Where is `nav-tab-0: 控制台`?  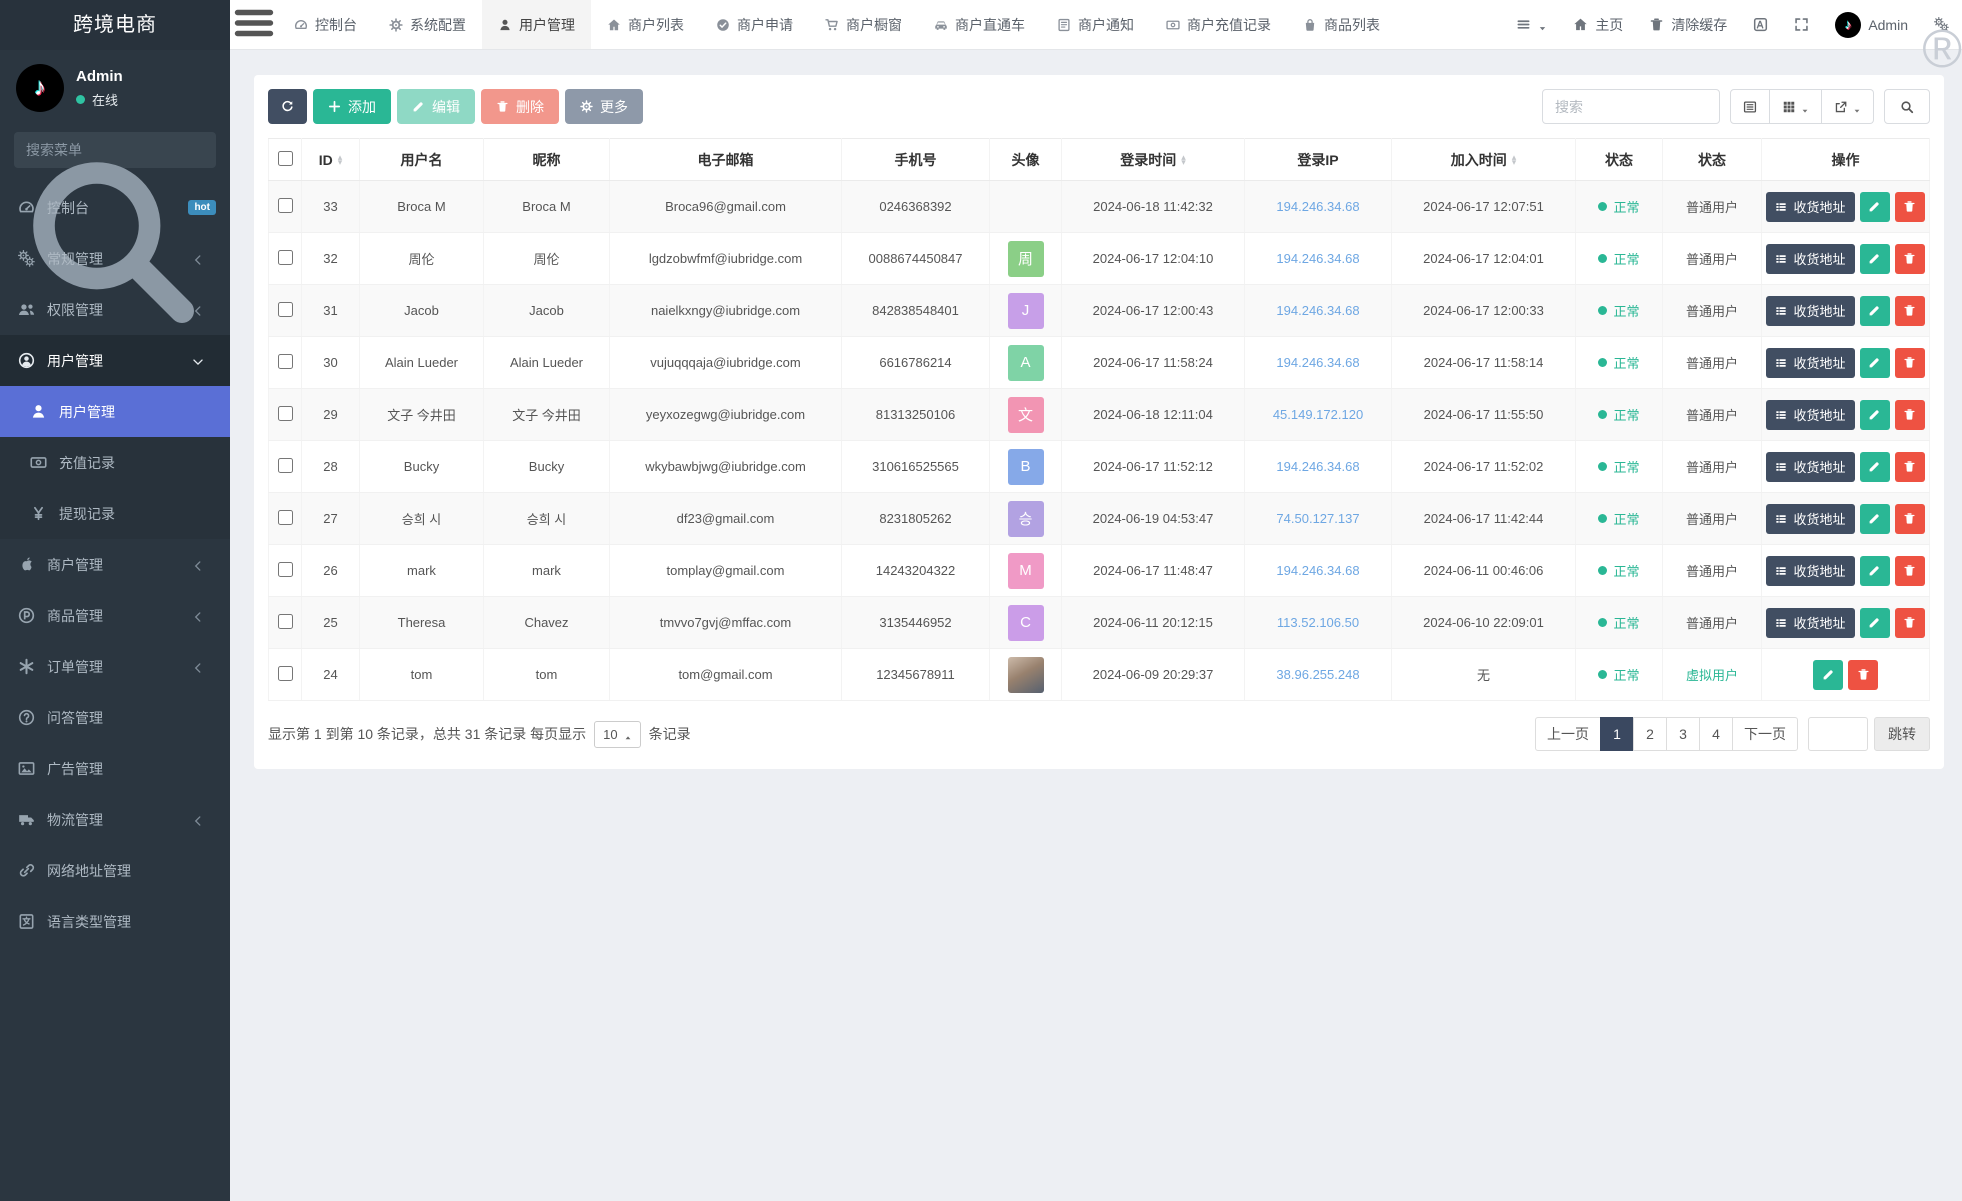 nav-tab-0: 控制台 is located at coordinates (325, 24).